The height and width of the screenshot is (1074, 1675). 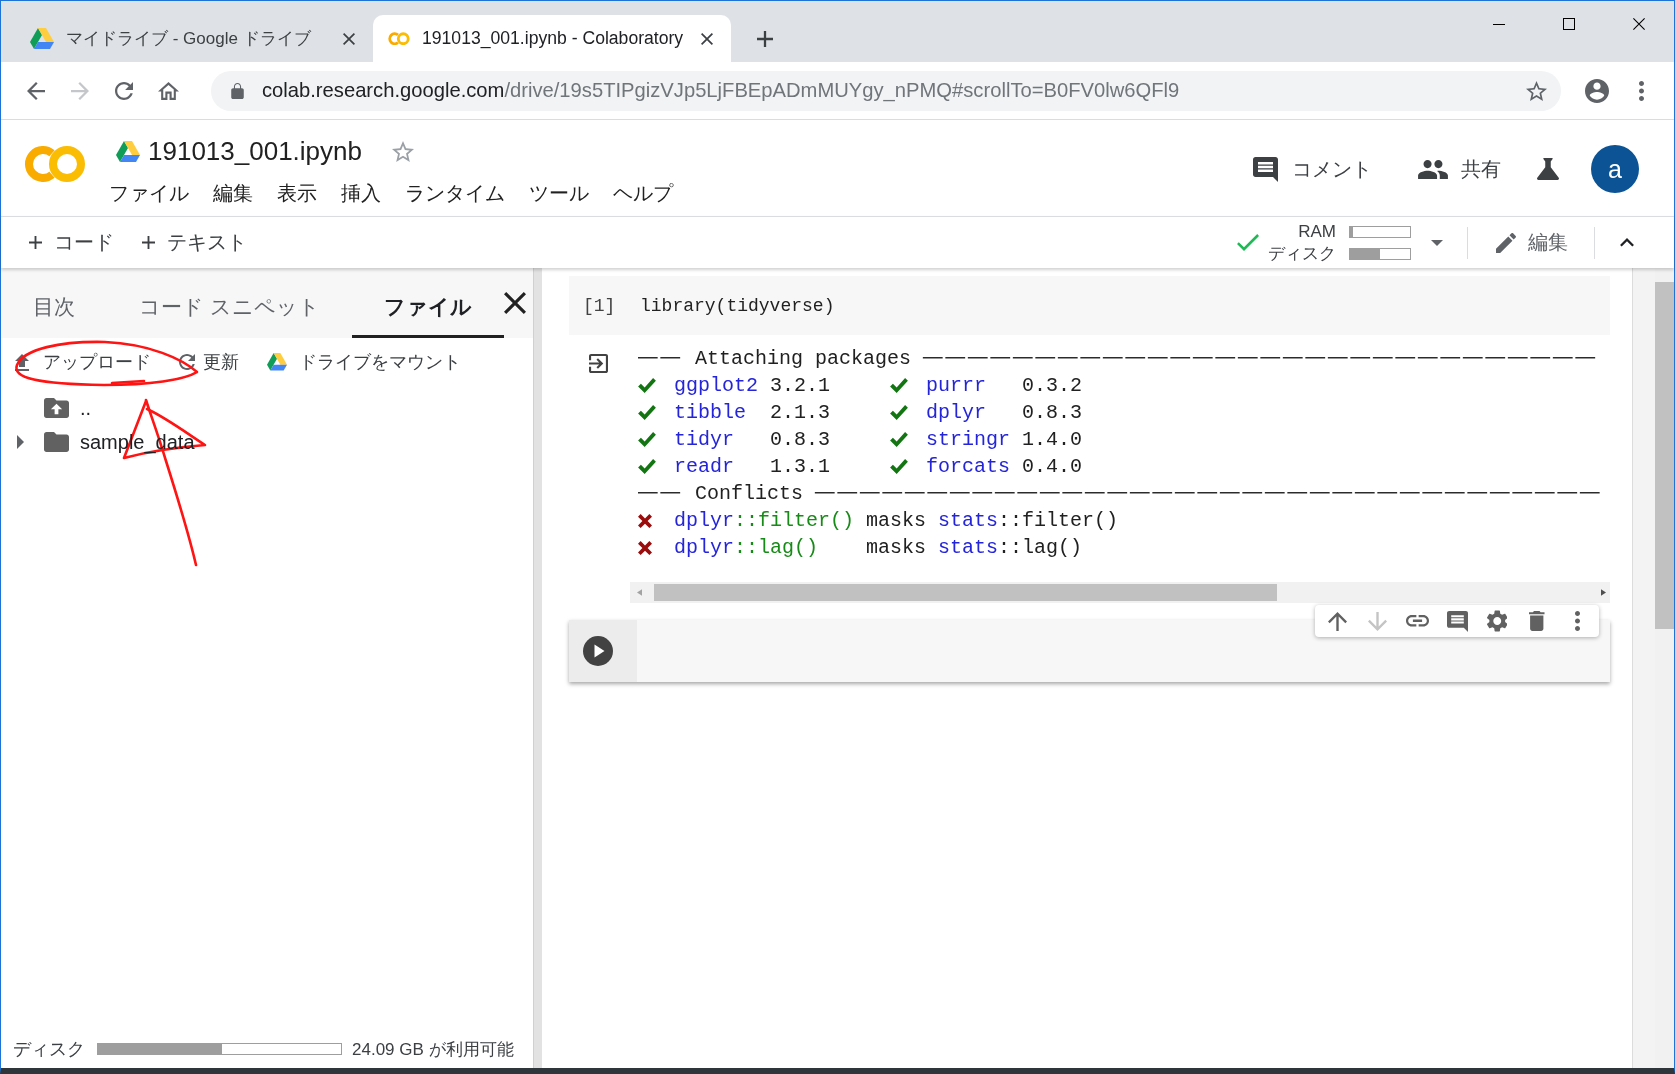 I want to click on resource-label: ディスク, so click(x=1302, y=253).